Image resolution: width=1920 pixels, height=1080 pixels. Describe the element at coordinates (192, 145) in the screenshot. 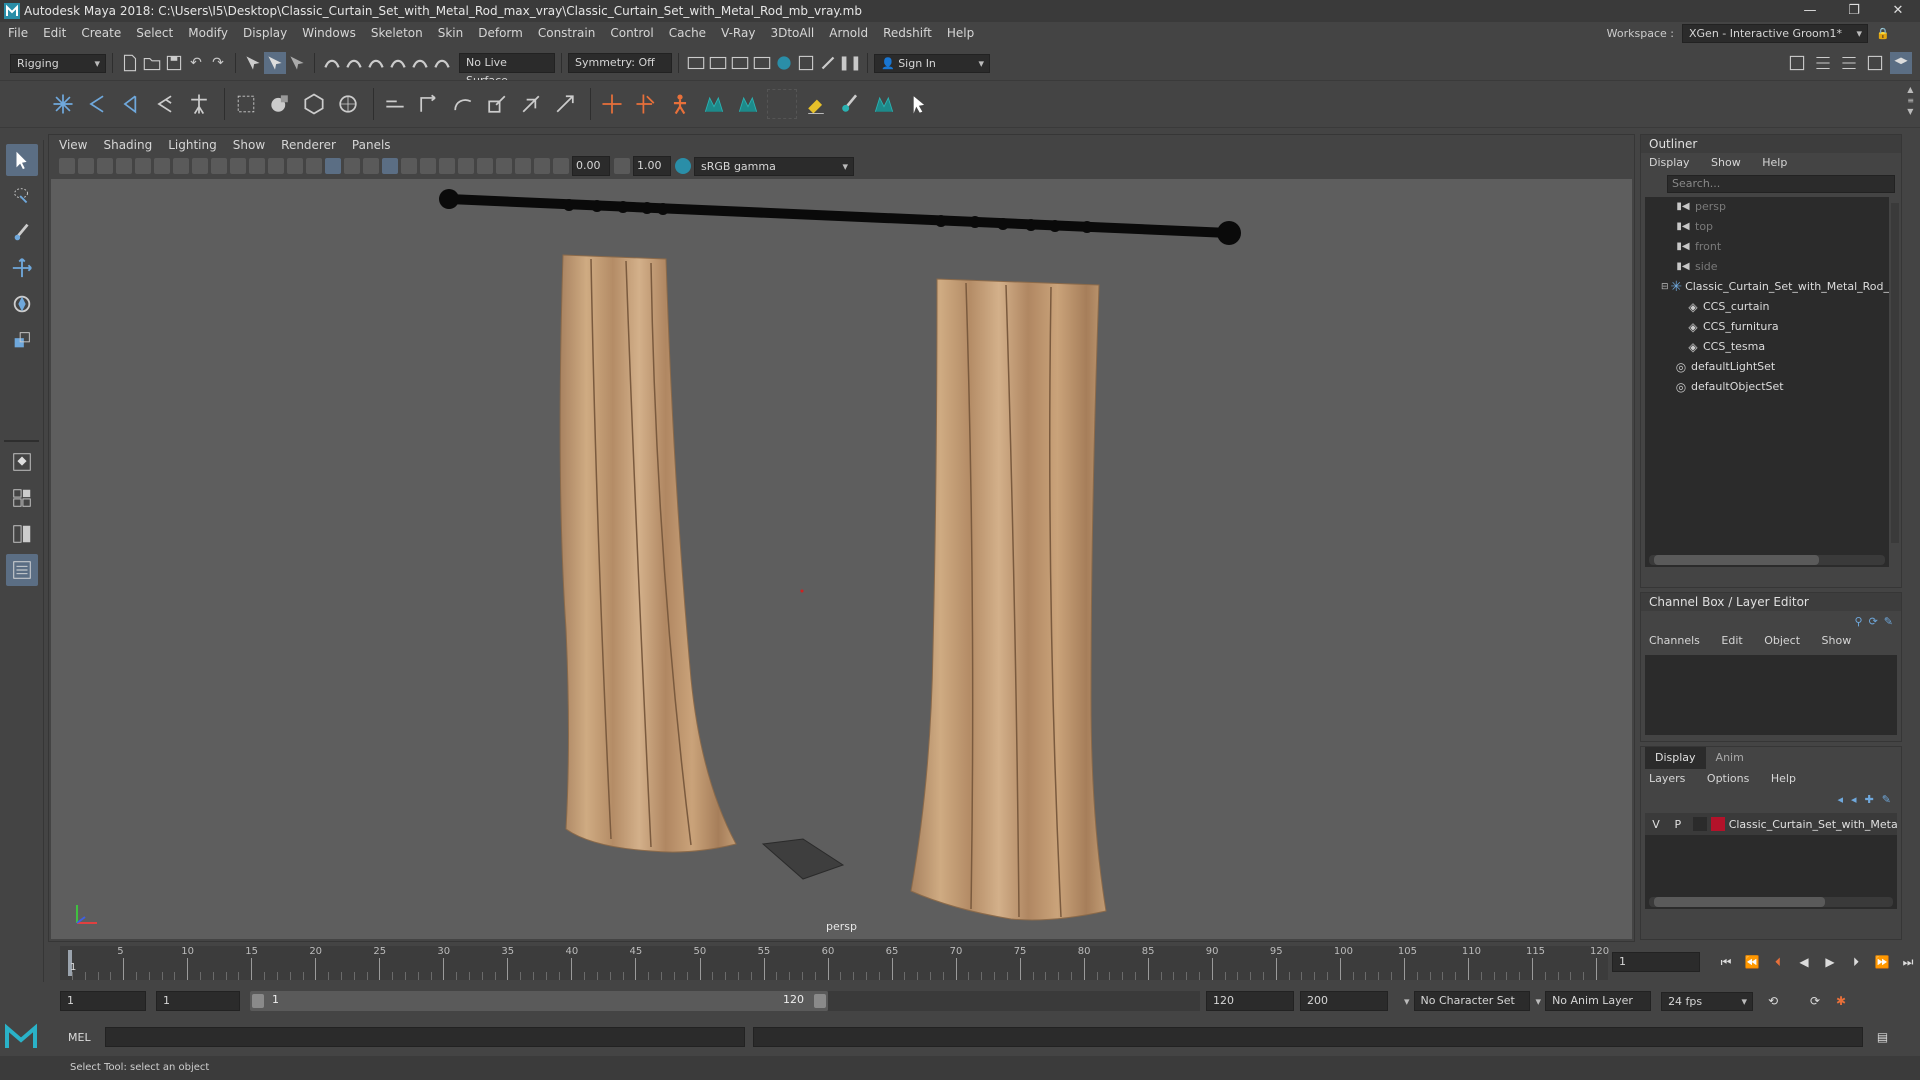

I see `viewport-menu-lighting: Lighting` at that location.